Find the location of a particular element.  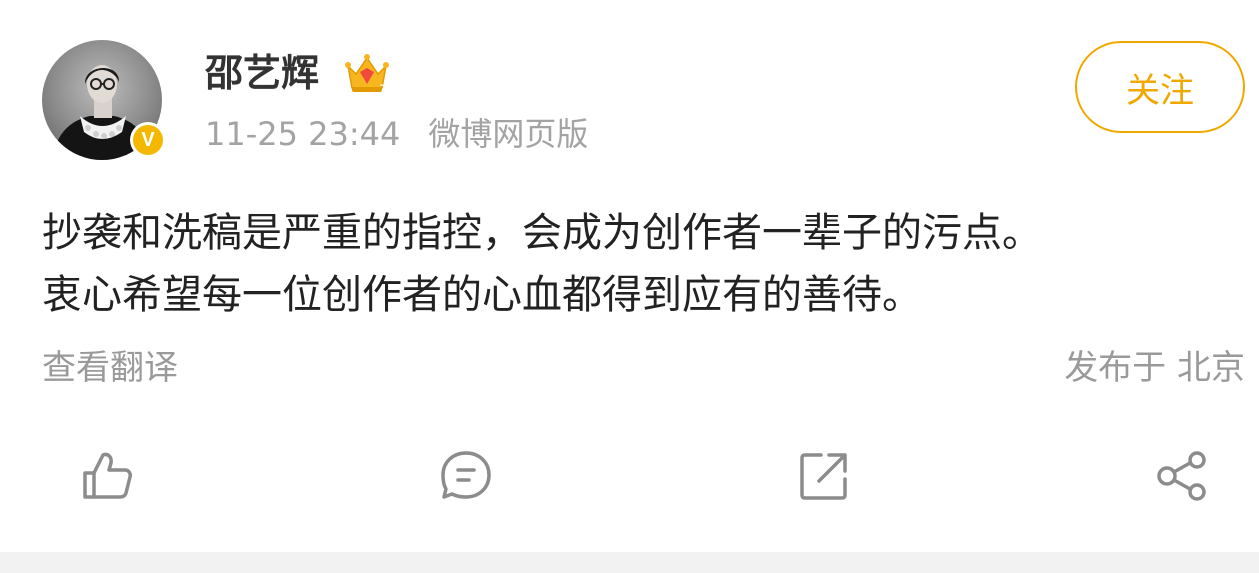

feed-divider is located at coordinates (629, 562).